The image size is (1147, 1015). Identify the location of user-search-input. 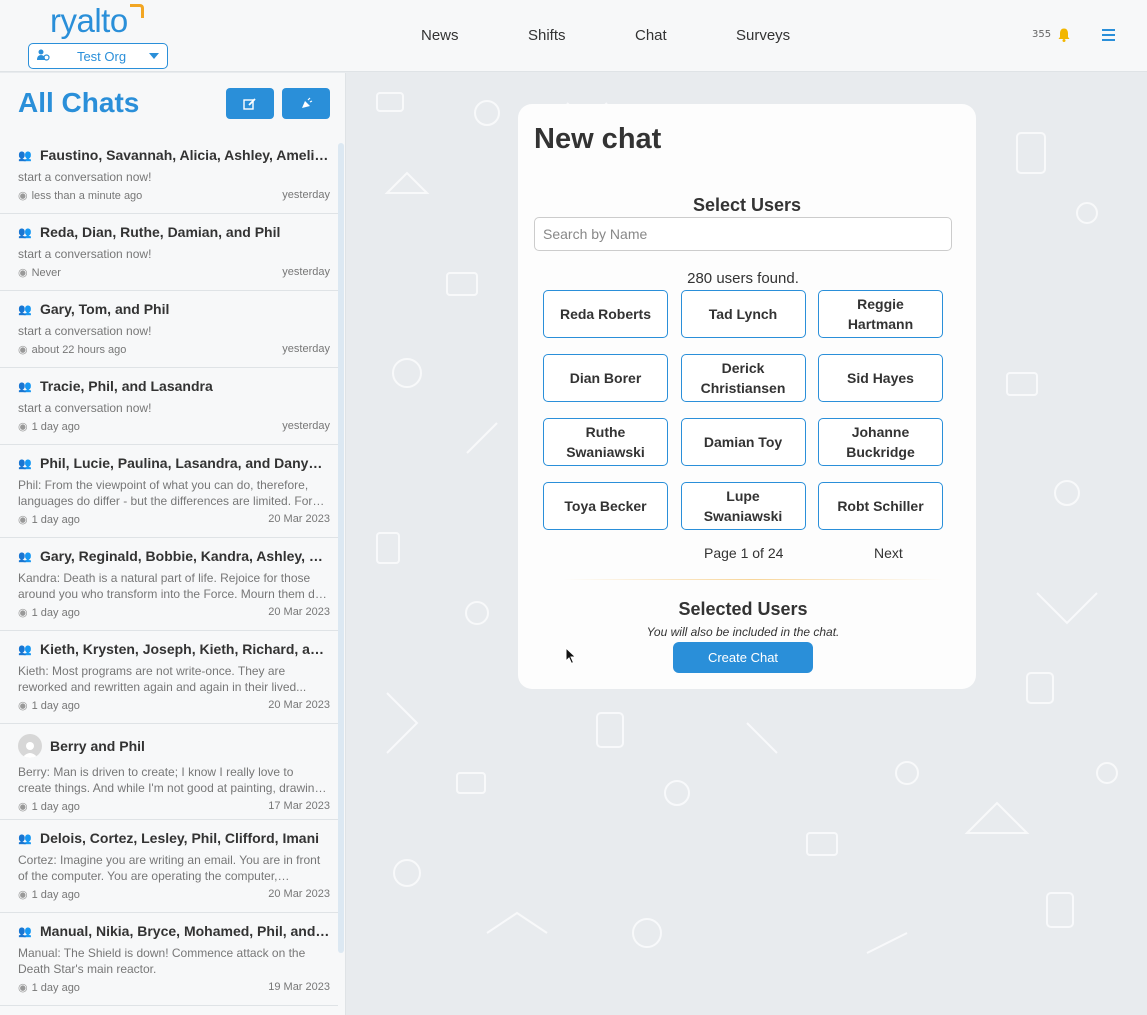
(743, 234).